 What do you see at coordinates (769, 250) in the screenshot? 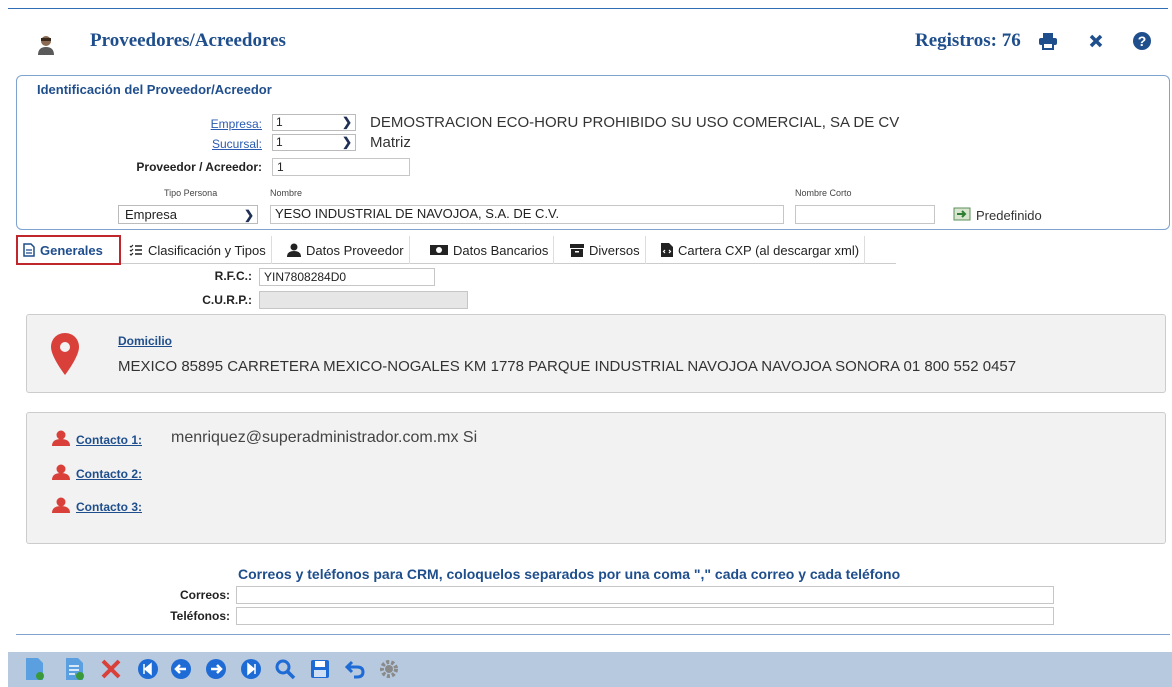
I see `tab-label: Cartera CXP (al descargar xml)` at bounding box center [769, 250].